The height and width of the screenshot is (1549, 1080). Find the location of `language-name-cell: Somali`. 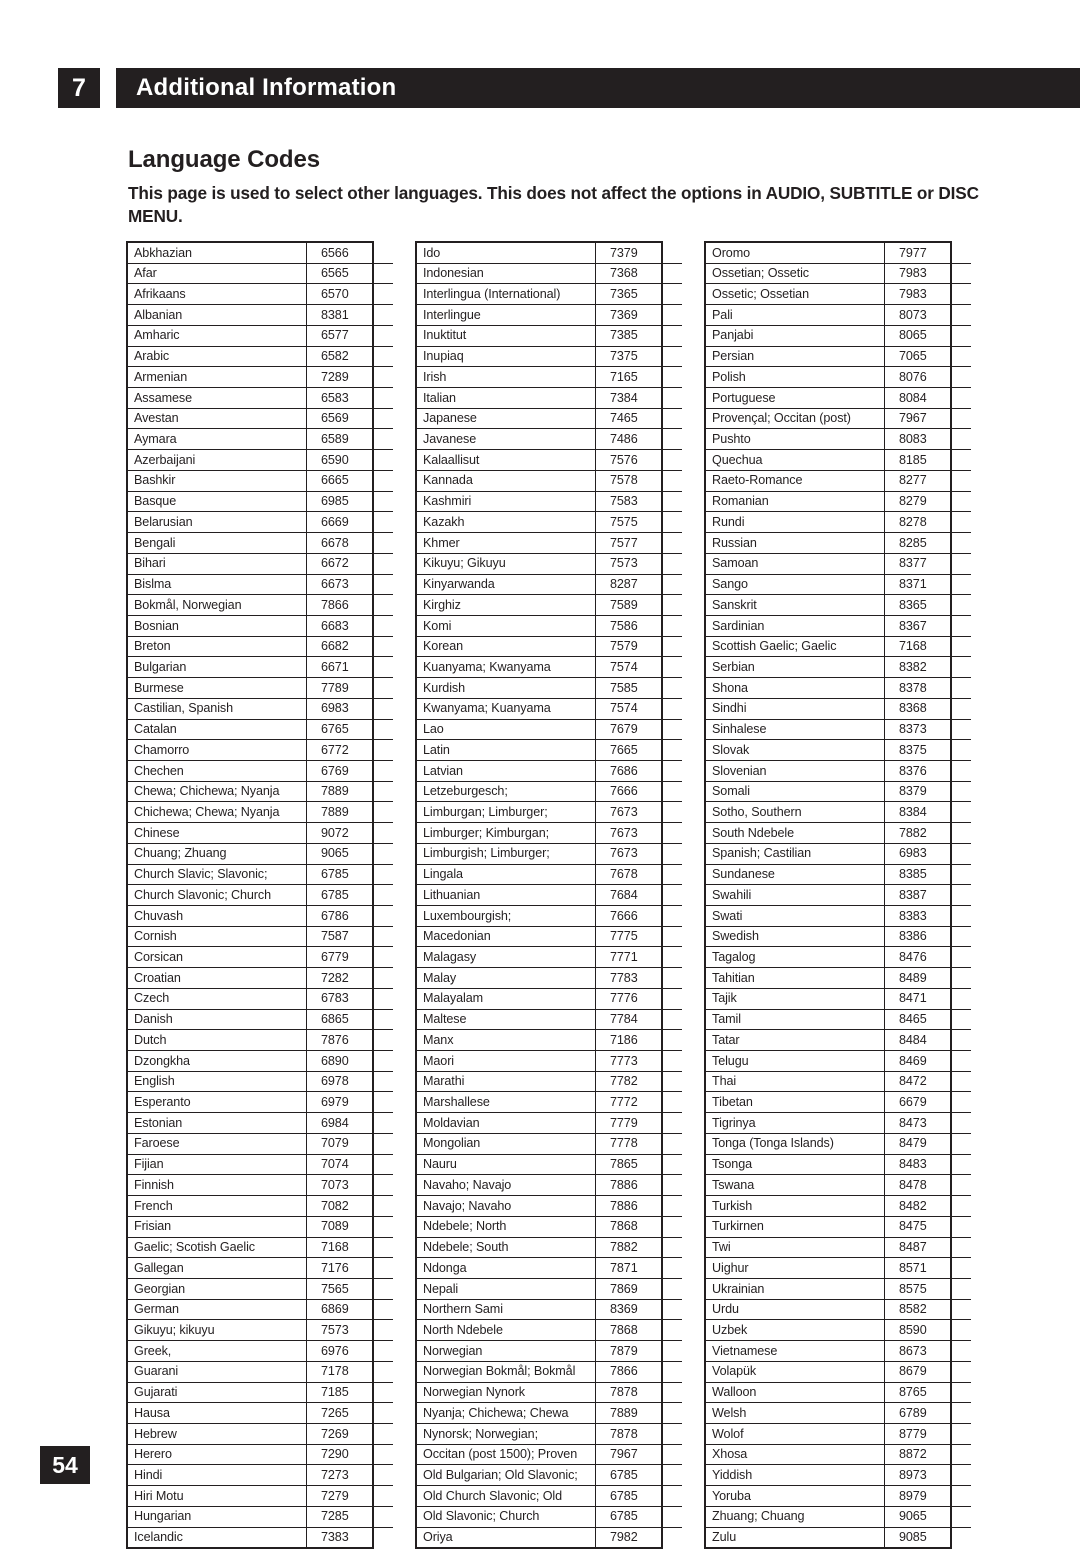

language-name-cell: Somali is located at coordinates (795, 791).